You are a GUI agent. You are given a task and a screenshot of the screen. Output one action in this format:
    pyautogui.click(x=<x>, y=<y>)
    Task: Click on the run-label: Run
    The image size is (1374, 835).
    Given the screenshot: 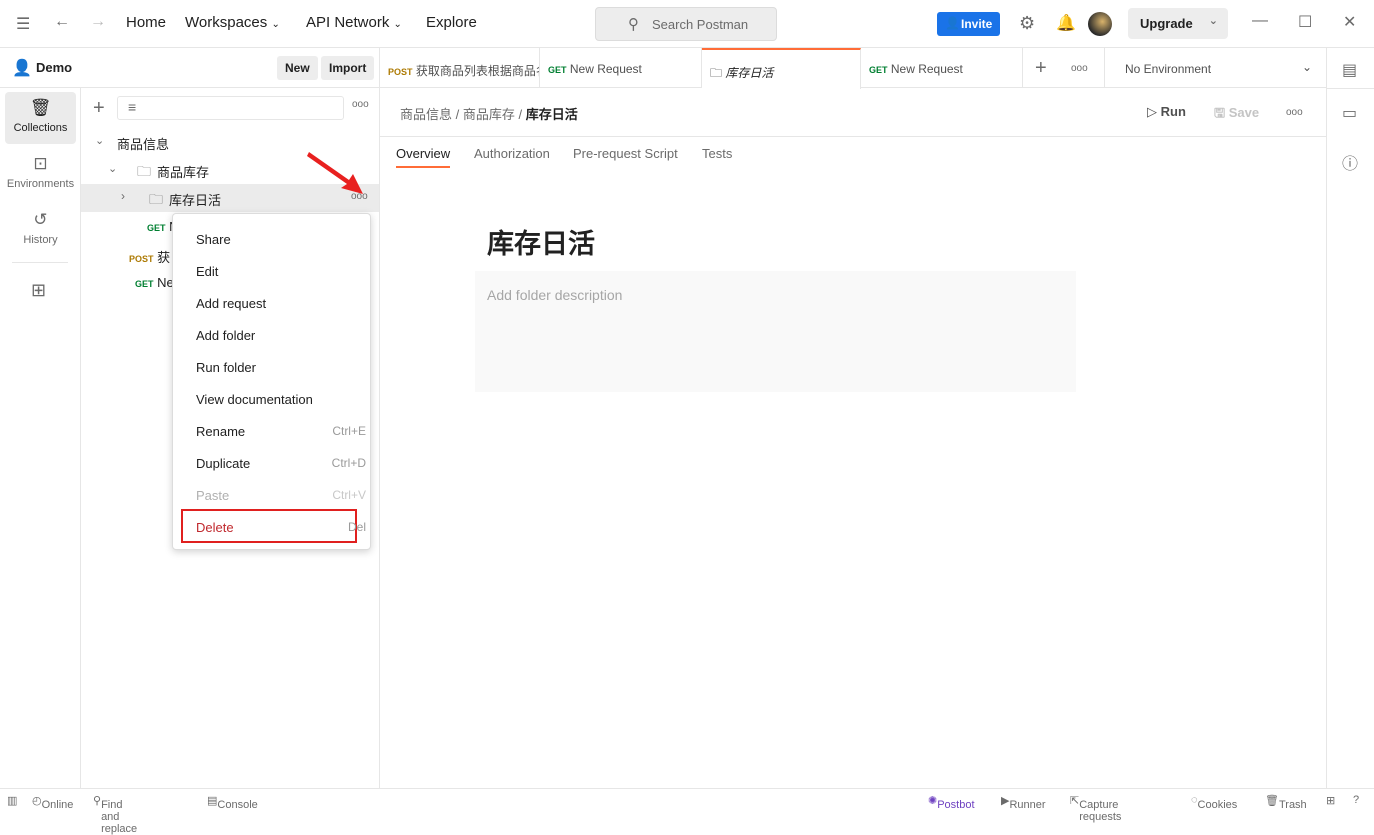 What is the action you would take?
    pyautogui.click(x=1173, y=111)
    